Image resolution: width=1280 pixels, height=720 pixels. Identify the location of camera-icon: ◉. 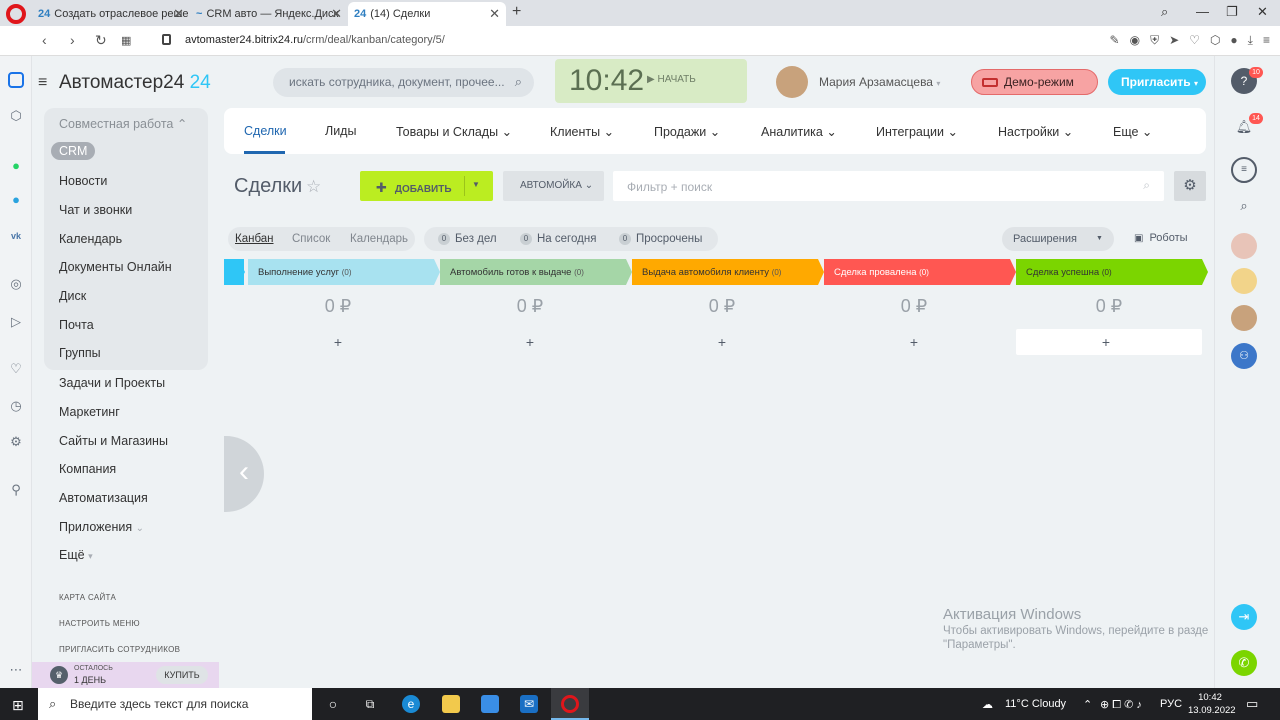
(1135, 40).